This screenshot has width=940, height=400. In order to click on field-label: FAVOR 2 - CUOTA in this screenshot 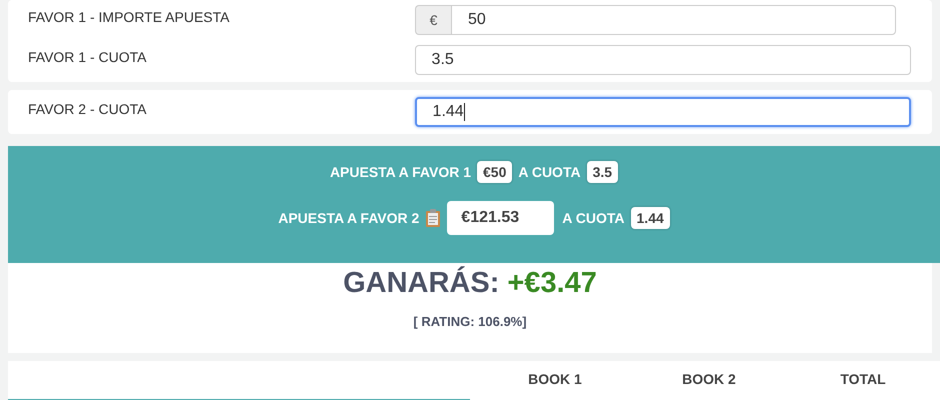, I will do `click(88, 108)`.